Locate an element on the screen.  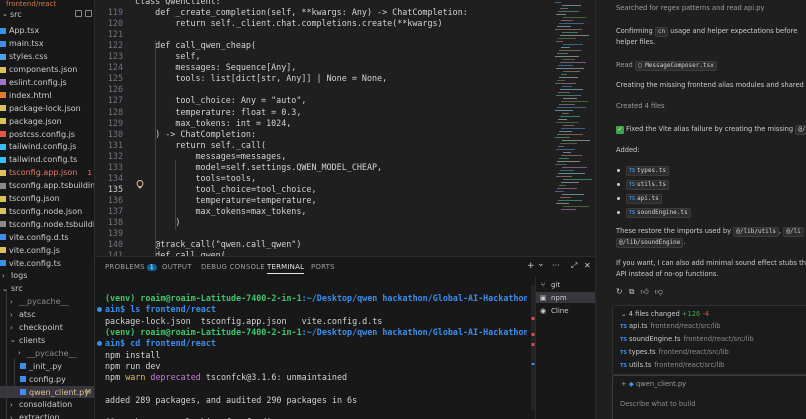
file-icon is located at coordinates (3, 211).